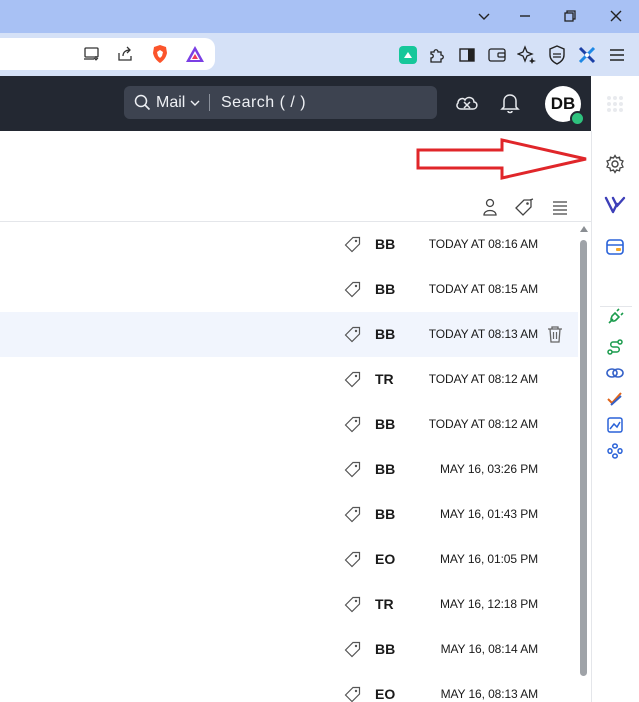  What do you see at coordinates (289, 380) in the screenshot?
I see `message-row: TR TODAY AT 08:12 AM` at bounding box center [289, 380].